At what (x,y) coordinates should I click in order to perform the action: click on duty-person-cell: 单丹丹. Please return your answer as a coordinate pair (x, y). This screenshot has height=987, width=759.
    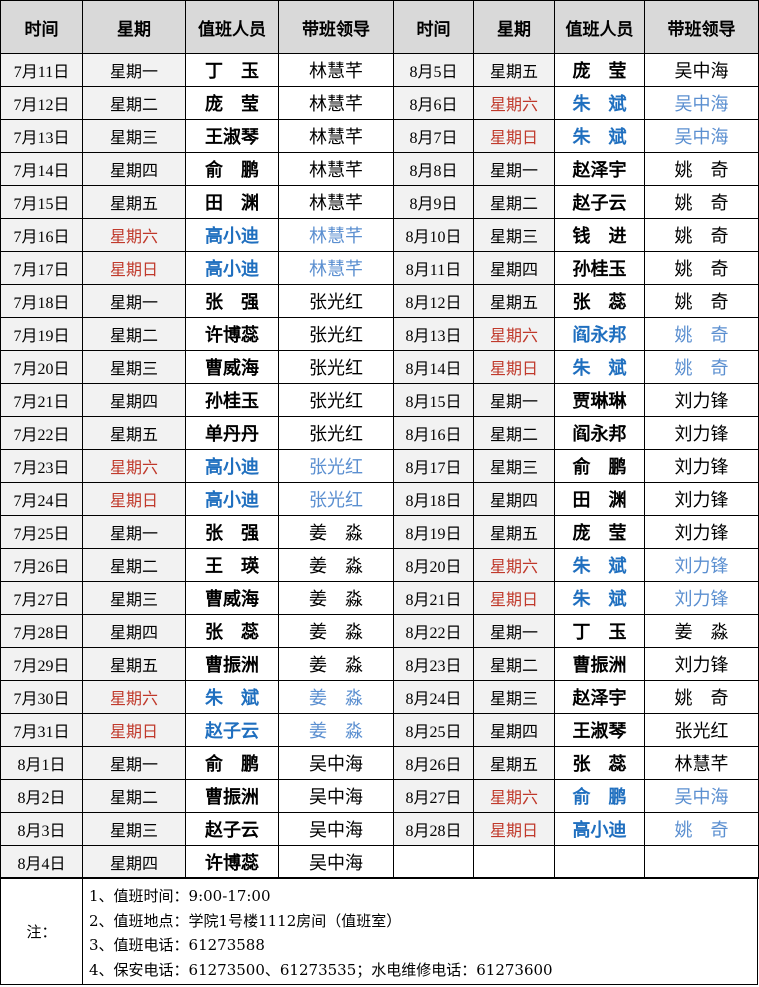
    Looking at the image, I should click on (232, 433).